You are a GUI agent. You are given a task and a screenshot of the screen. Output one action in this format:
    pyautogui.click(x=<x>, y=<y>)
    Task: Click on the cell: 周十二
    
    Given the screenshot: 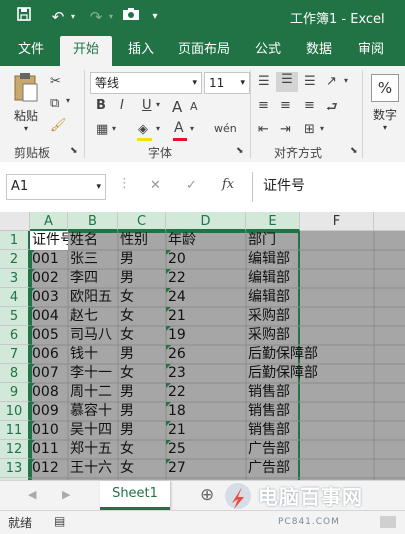 What is the action you would take?
    pyautogui.click(x=93, y=392)
    